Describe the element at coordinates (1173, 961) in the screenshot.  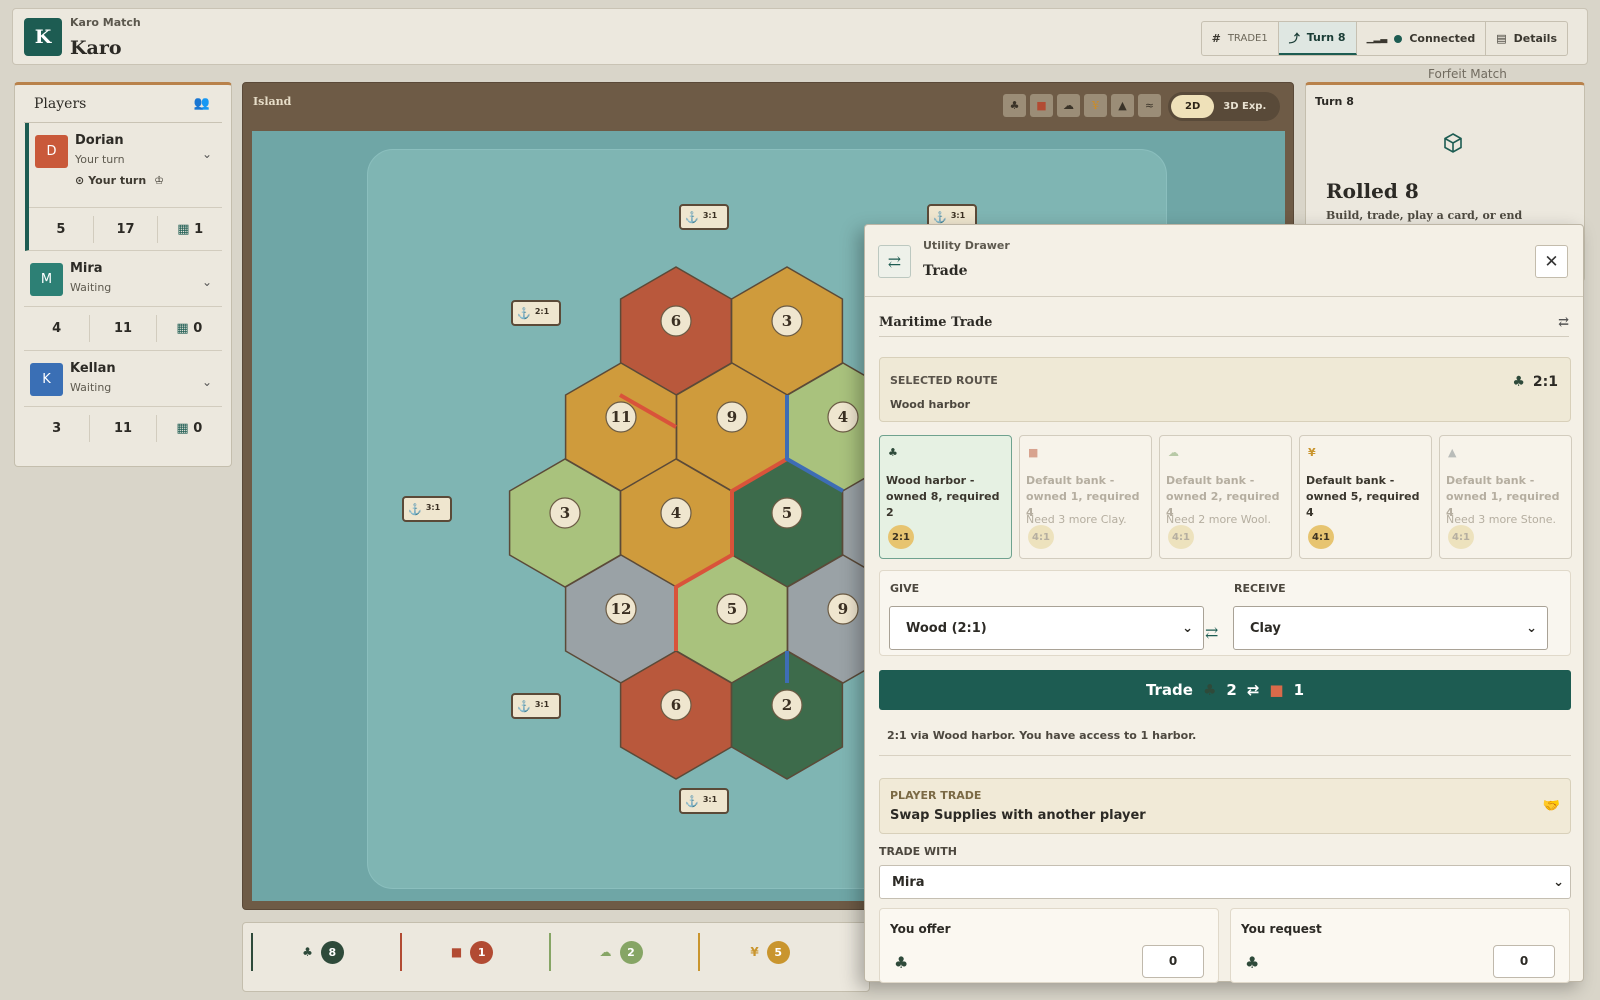
I see `offer-wood-input: 0` at that location.